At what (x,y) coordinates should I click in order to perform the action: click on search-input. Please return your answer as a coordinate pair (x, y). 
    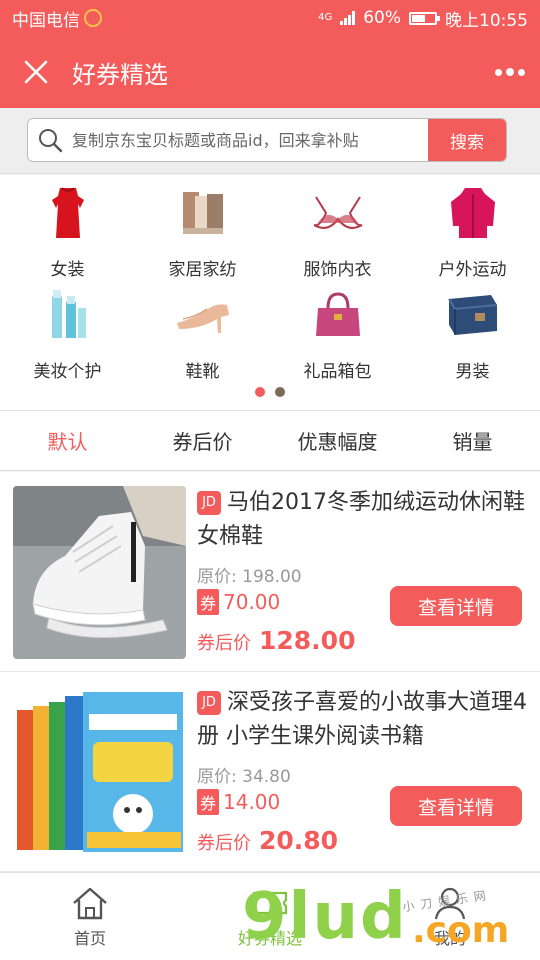
    Looking at the image, I should click on (250, 140).